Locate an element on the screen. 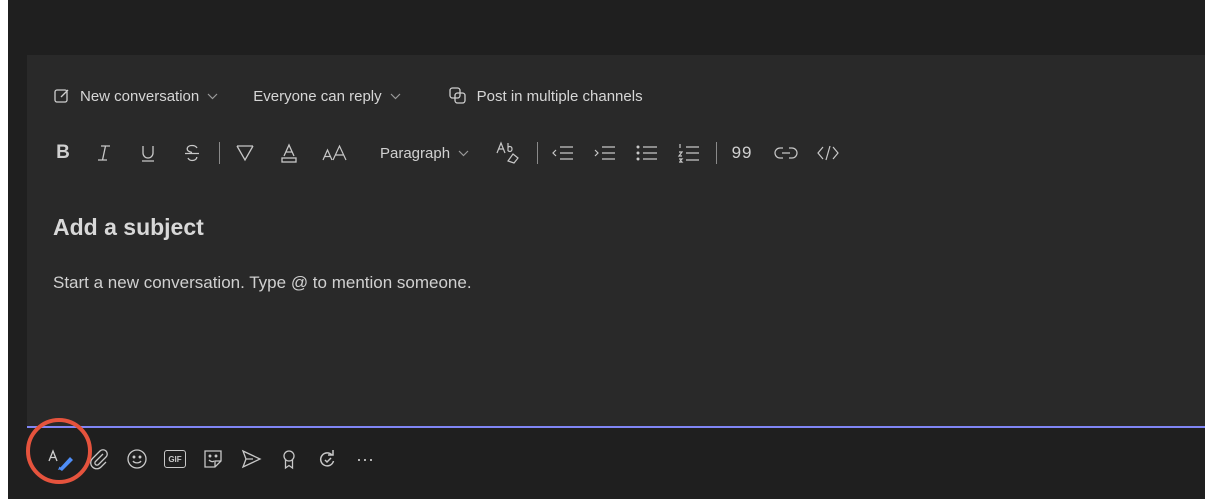 This screenshot has height=499, width=1205. format-toolbar: B Paragraph 99 is located at coordinates (447, 153).